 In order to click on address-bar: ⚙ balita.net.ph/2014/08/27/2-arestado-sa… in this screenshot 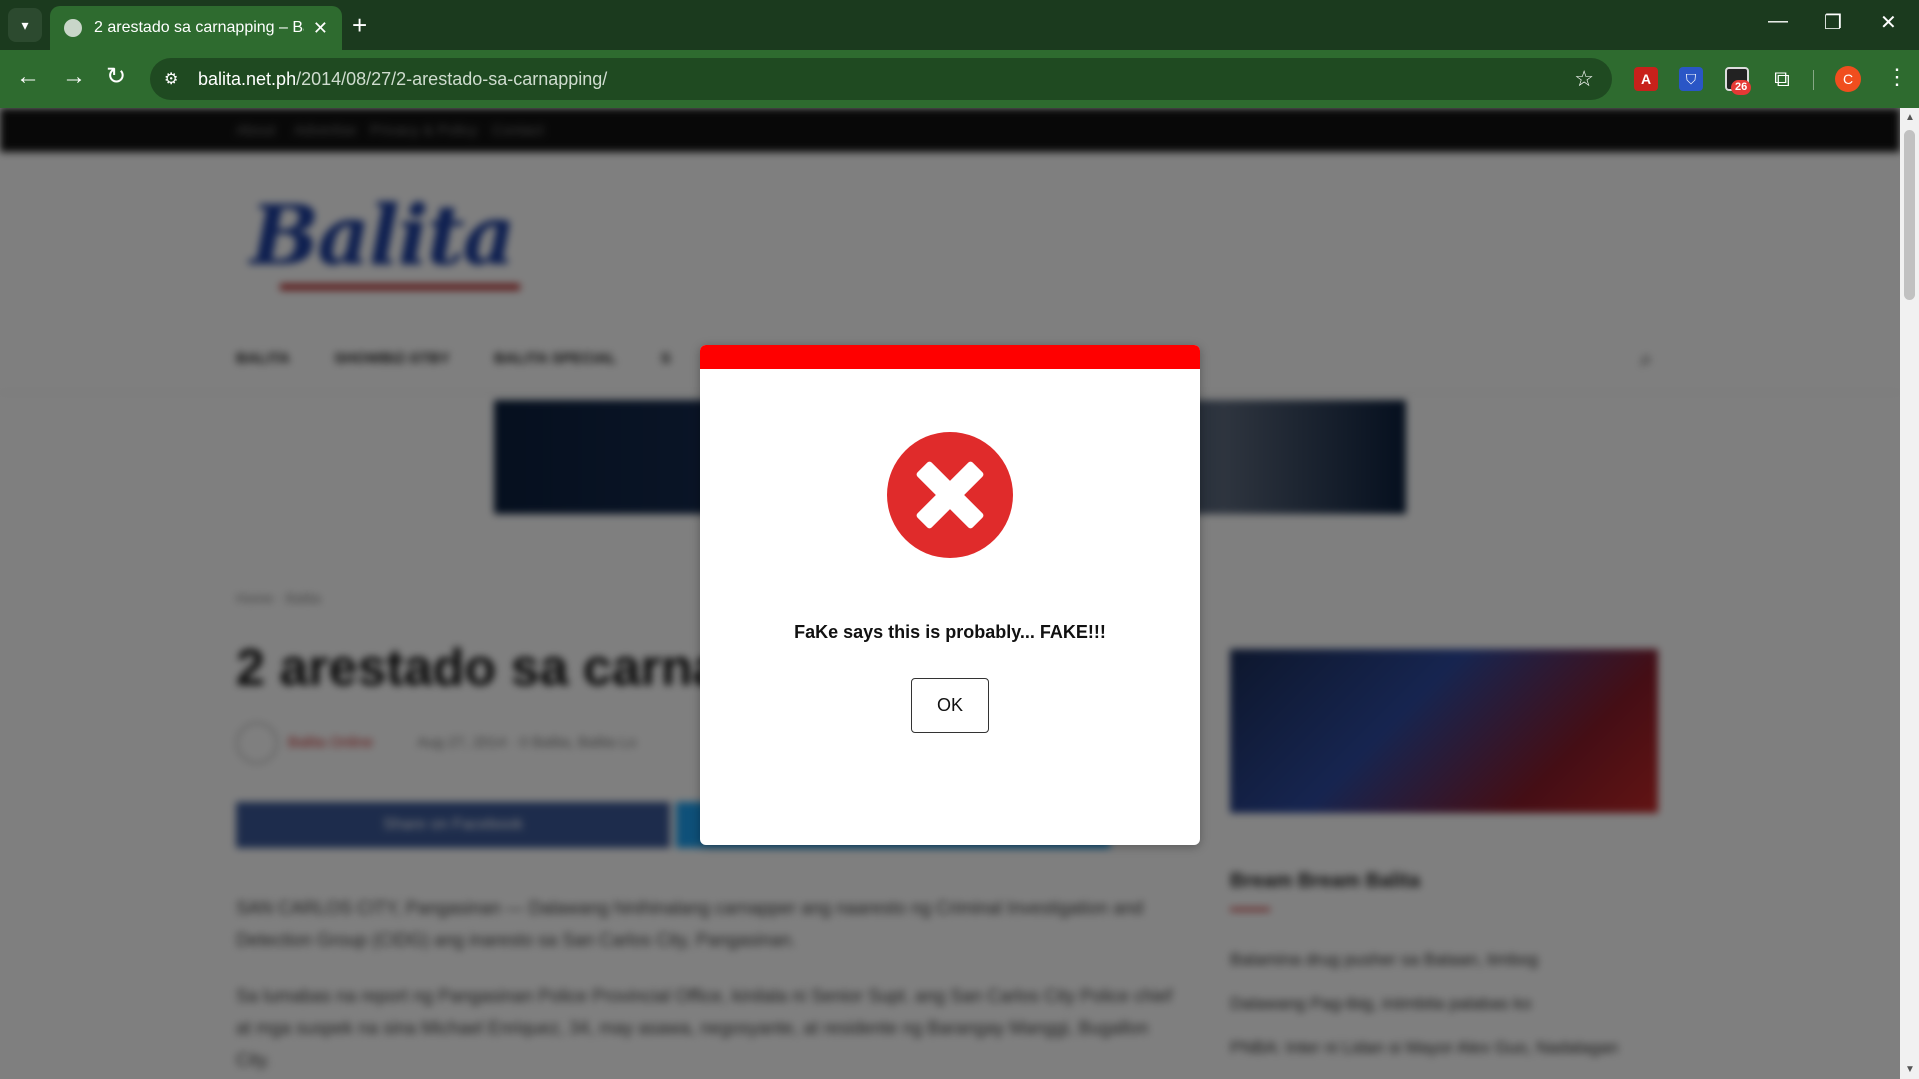, I will do `click(881, 79)`.